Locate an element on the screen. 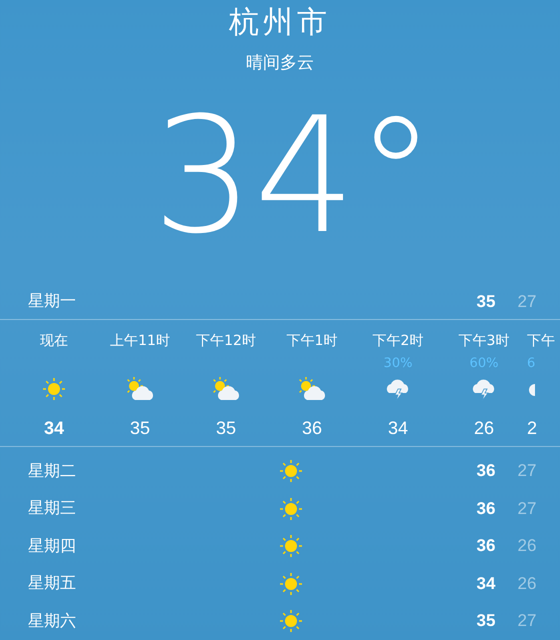 The image size is (560, 640). hour-label: 下午3时 is located at coordinates (484, 342).